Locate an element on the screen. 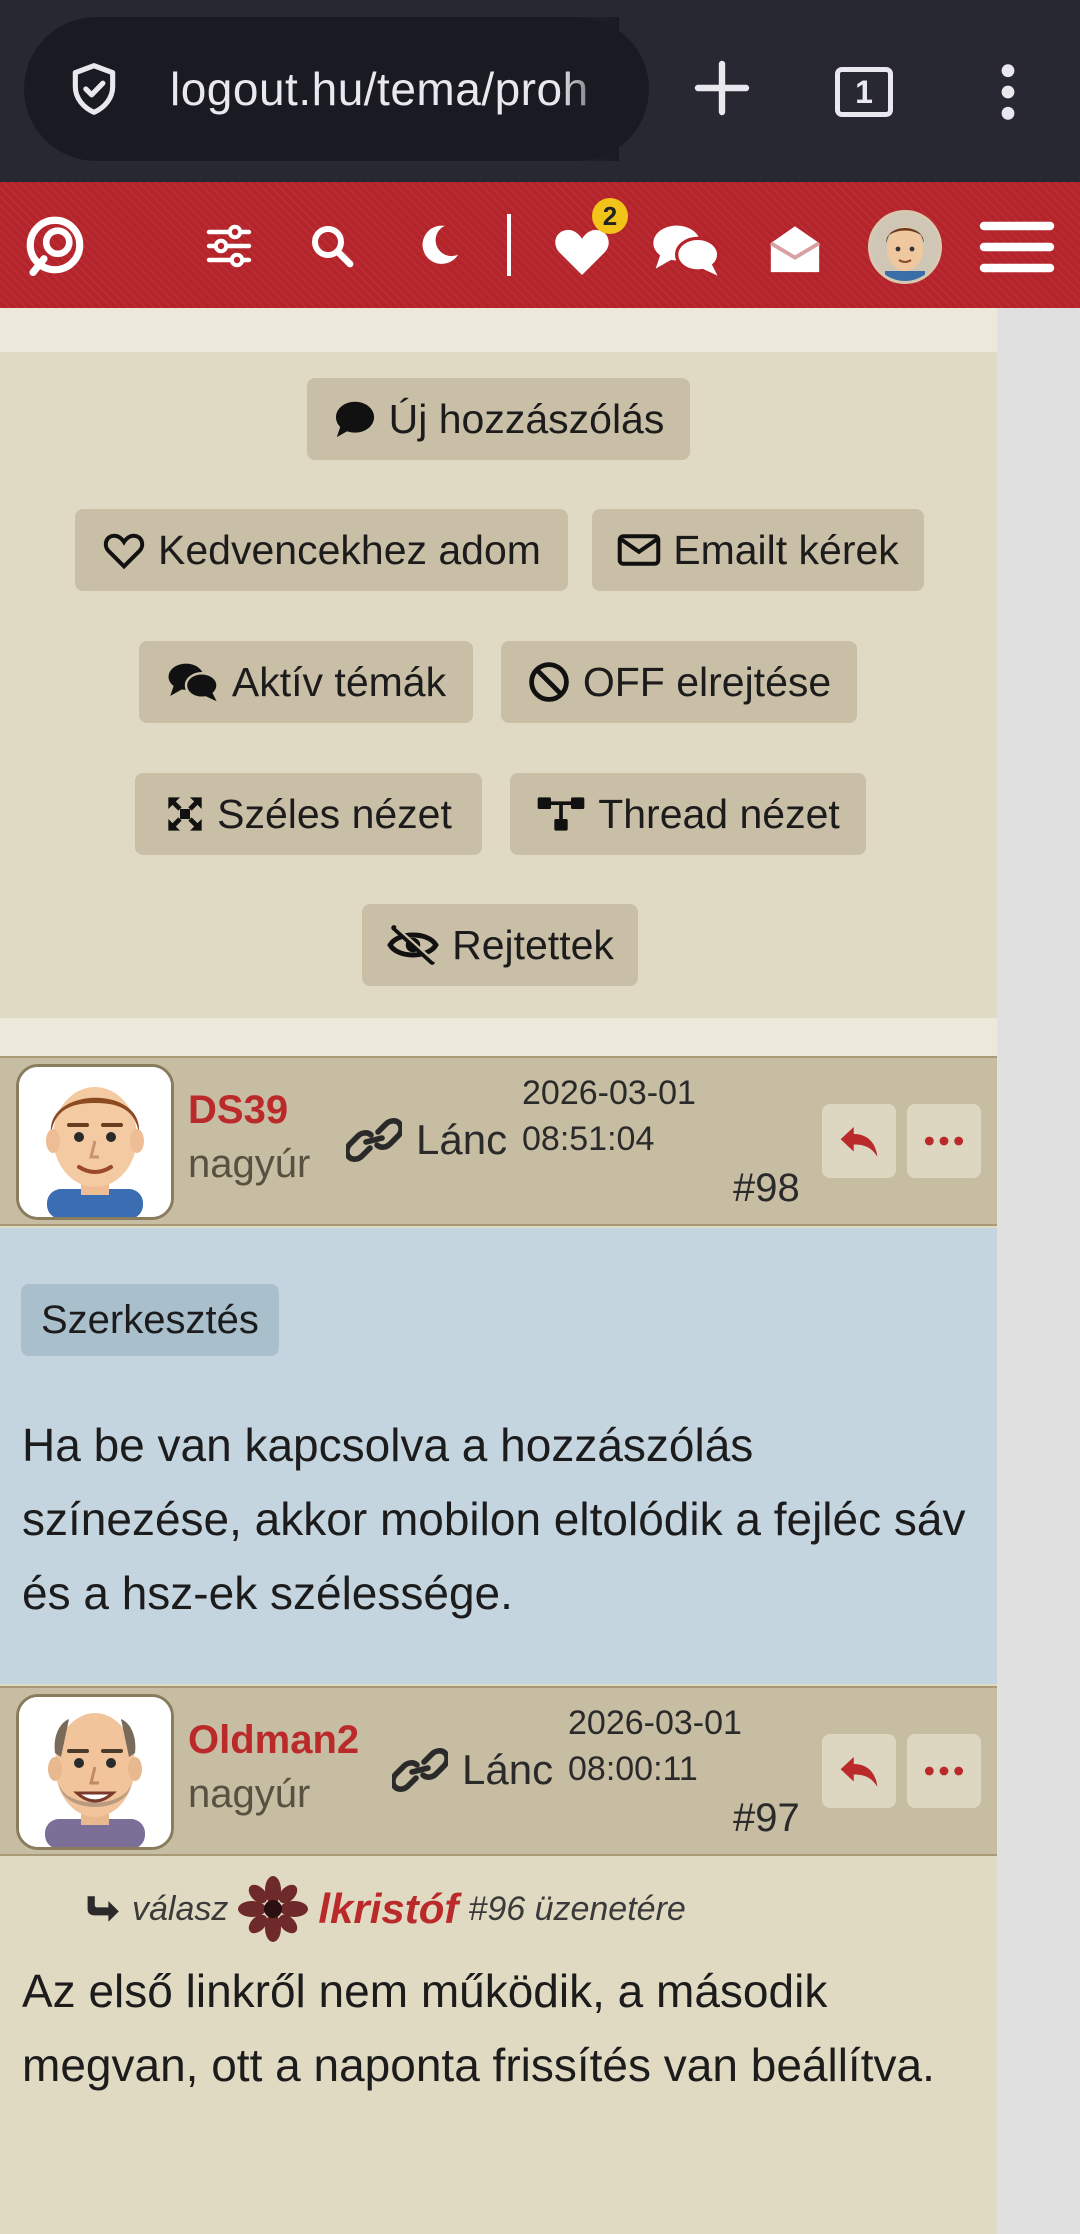 The image size is (1080, 2234). email-request-button: Emailt kérek is located at coordinates (758, 550).